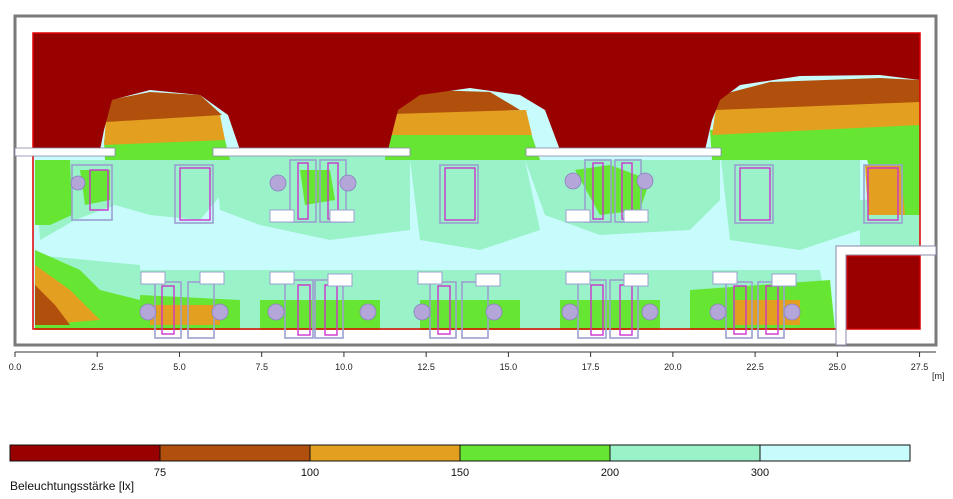 The width and height of the screenshot is (953, 499). What do you see at coordinates (261, 367) in the screenshot?
I see `x-axis-tick-label: 7.5` at bounding box center [261, 367].